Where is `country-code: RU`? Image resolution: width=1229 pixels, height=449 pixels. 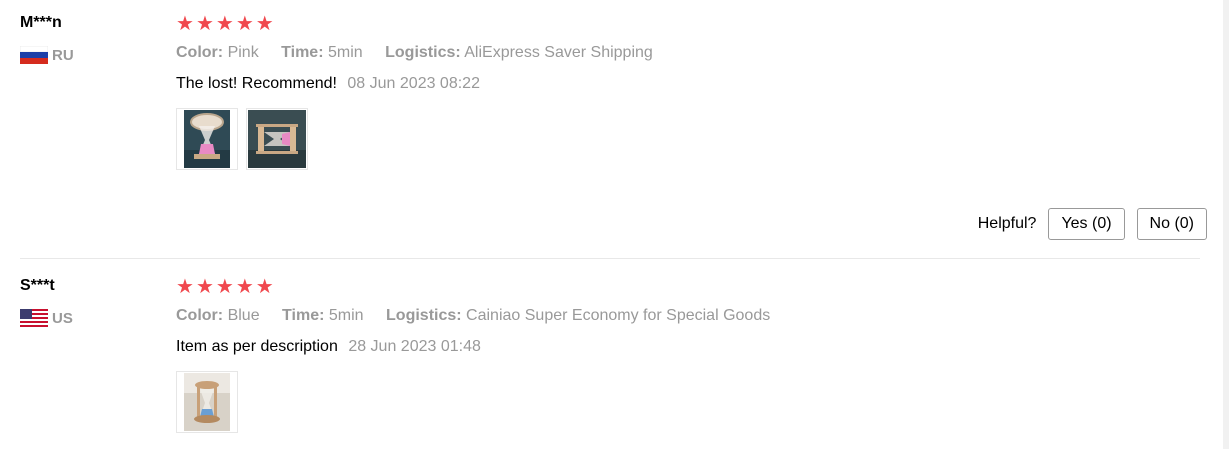
country-code: RU is located at coordinates (63, 55).